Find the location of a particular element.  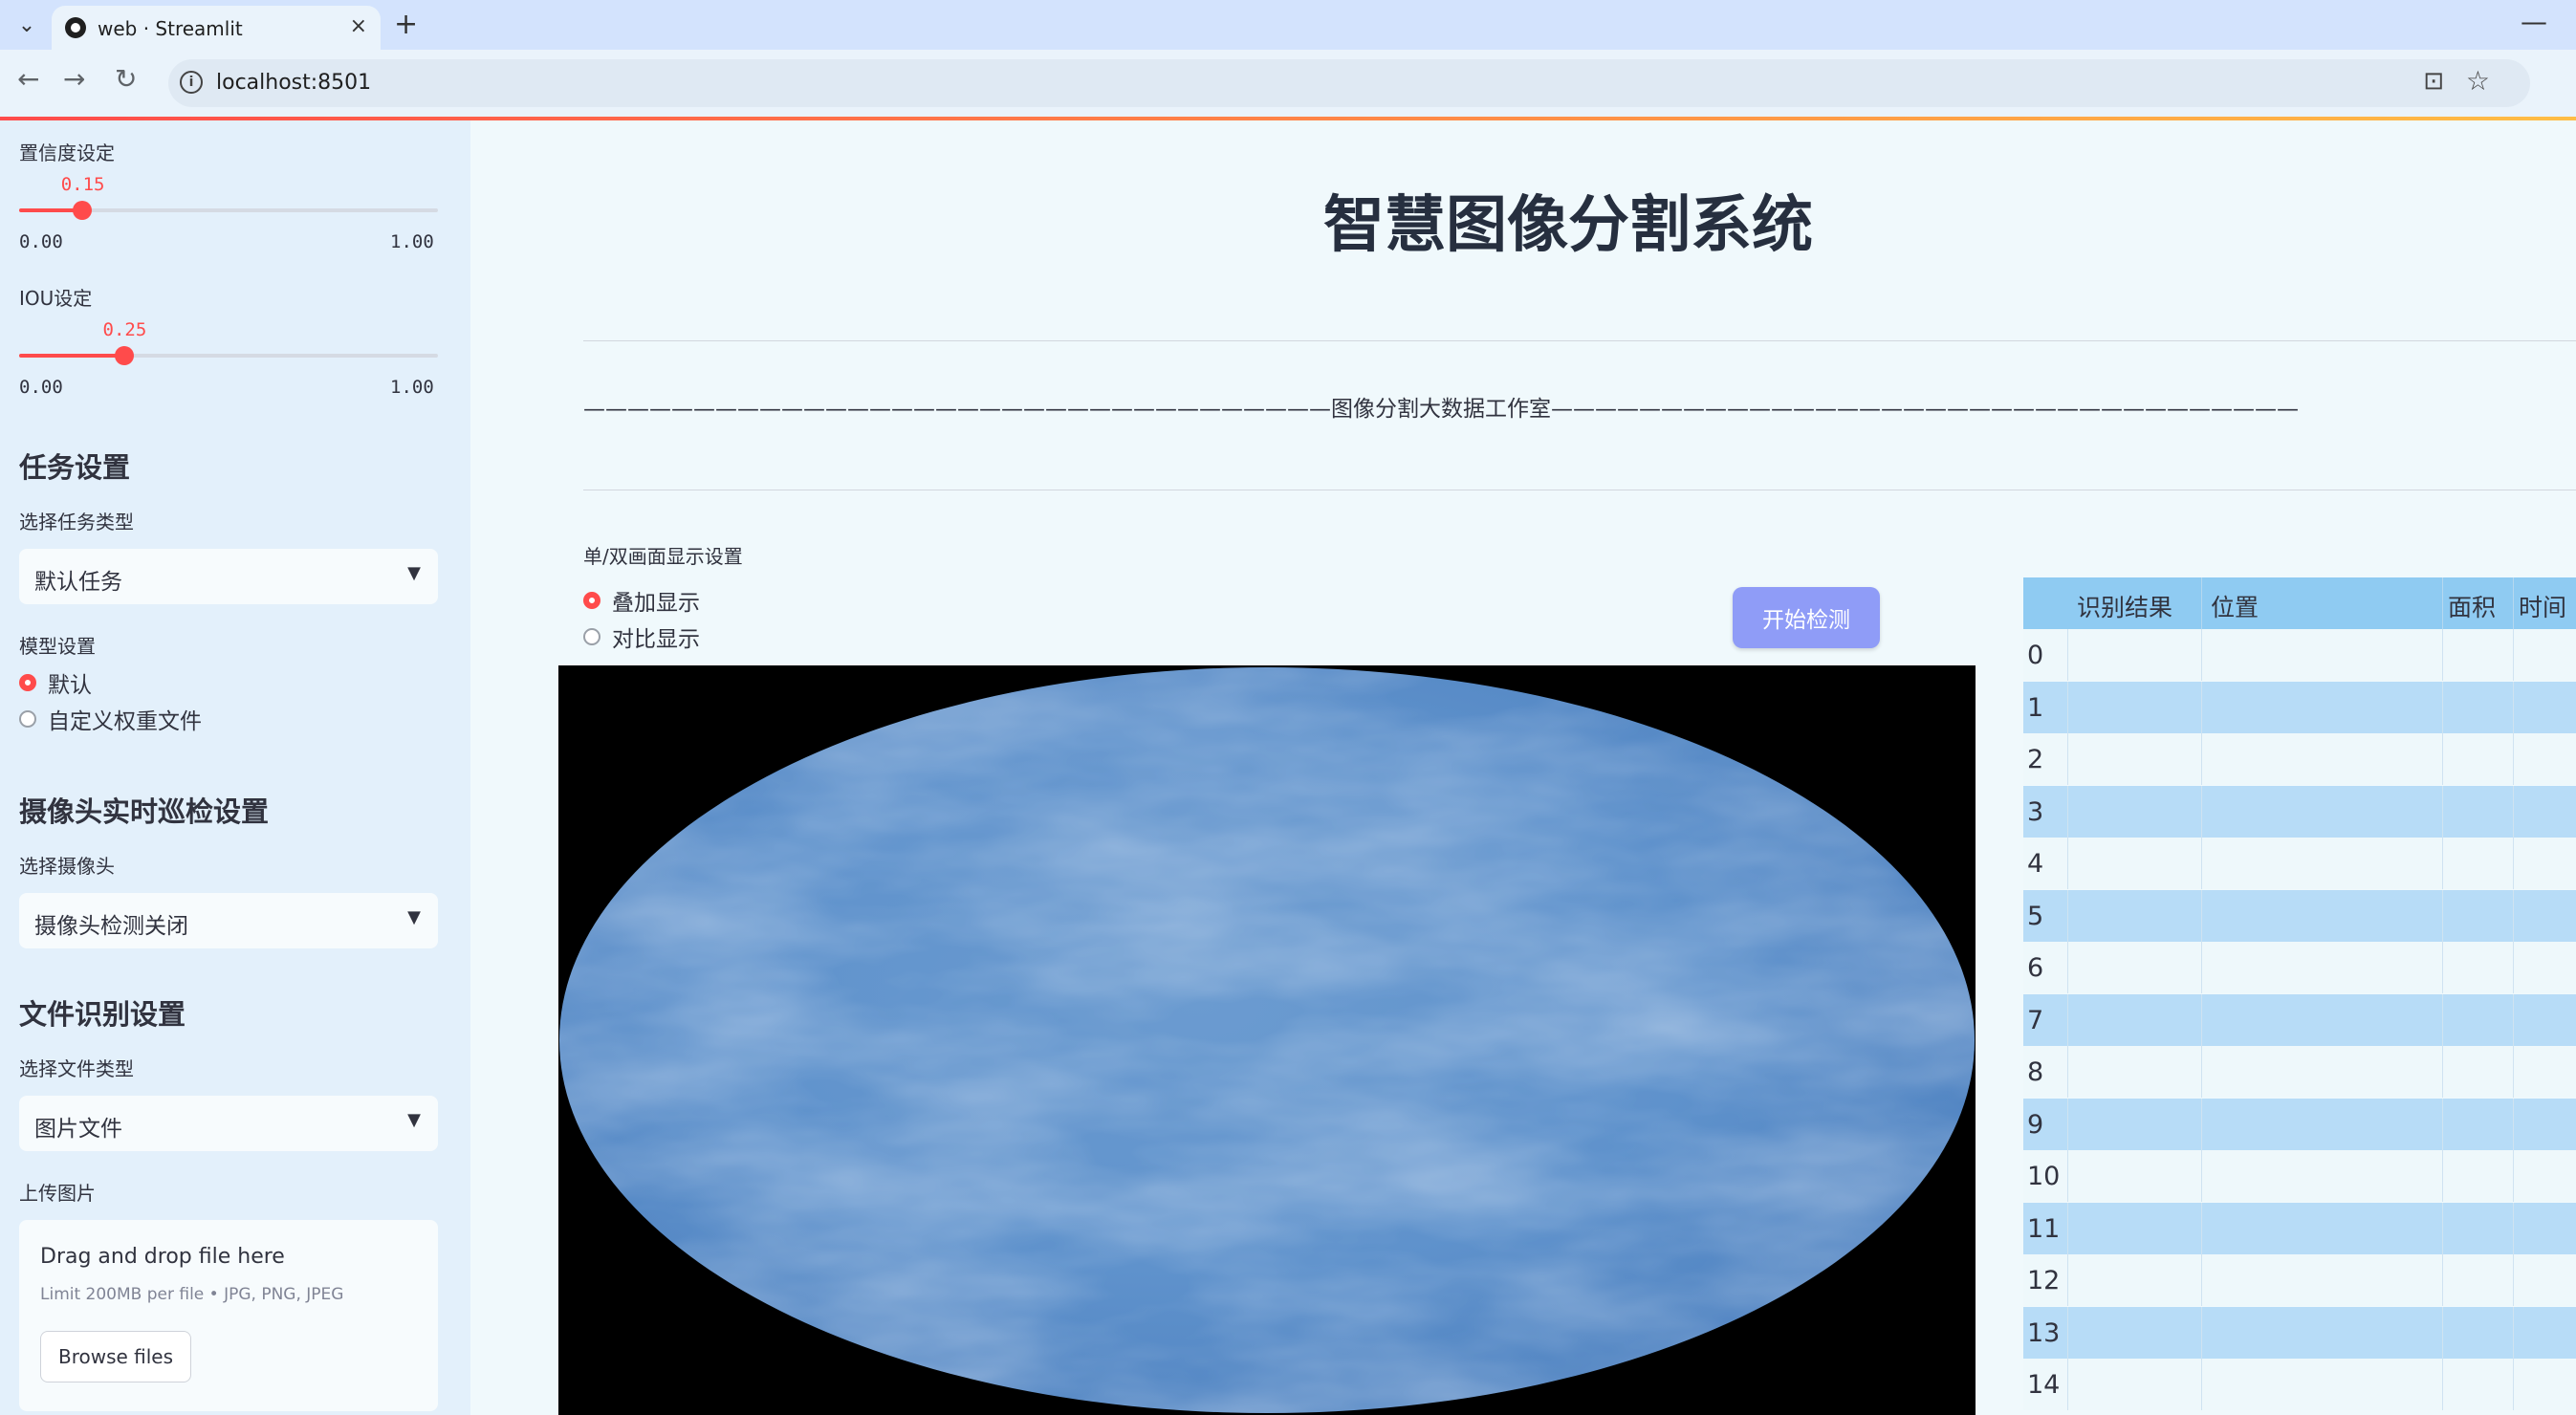

iou-label: IOU设定 is located at coordinates (56, 298).